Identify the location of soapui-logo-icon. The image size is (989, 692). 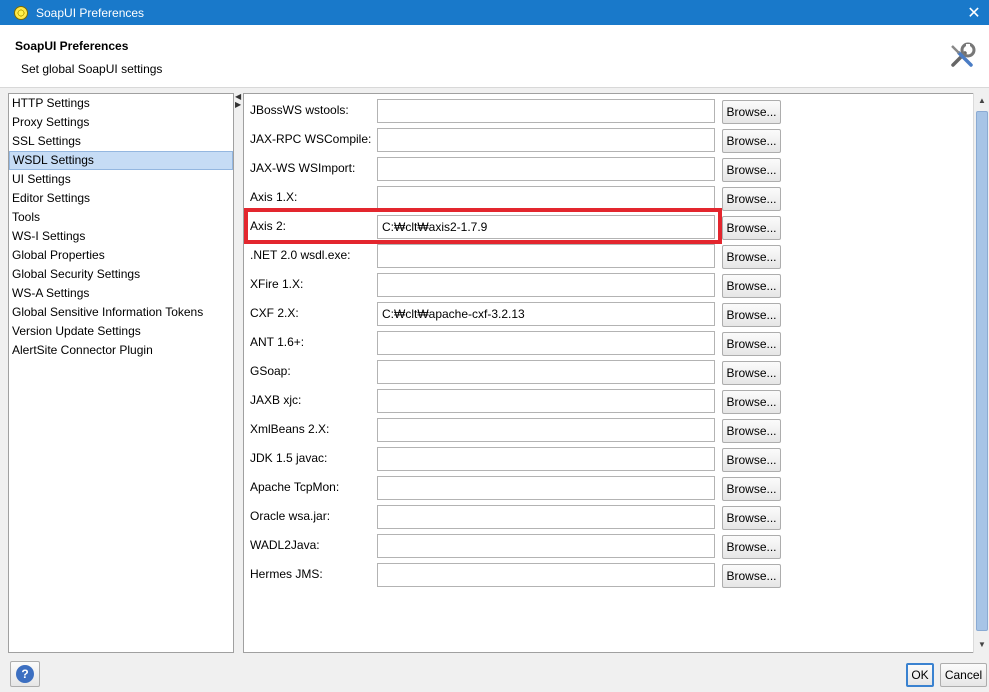
(21, 12).